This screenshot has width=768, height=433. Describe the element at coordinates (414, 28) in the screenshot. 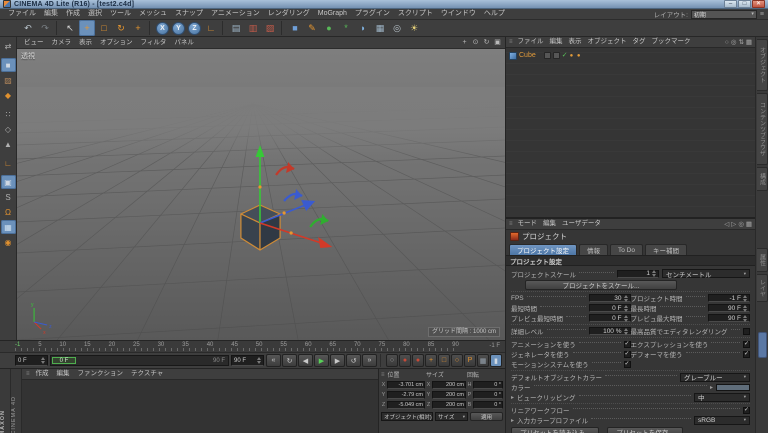

I see `light-icon: ☀` at that location.